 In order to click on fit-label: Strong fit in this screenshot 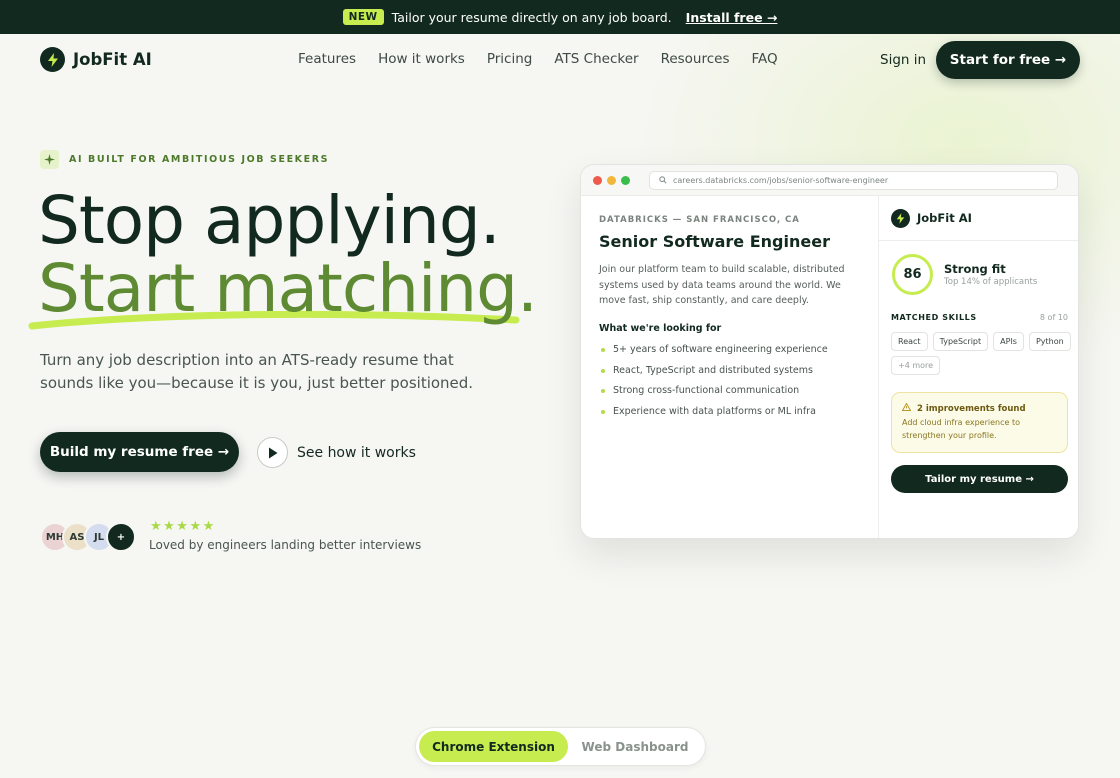, I will do `click(975, 269)`.